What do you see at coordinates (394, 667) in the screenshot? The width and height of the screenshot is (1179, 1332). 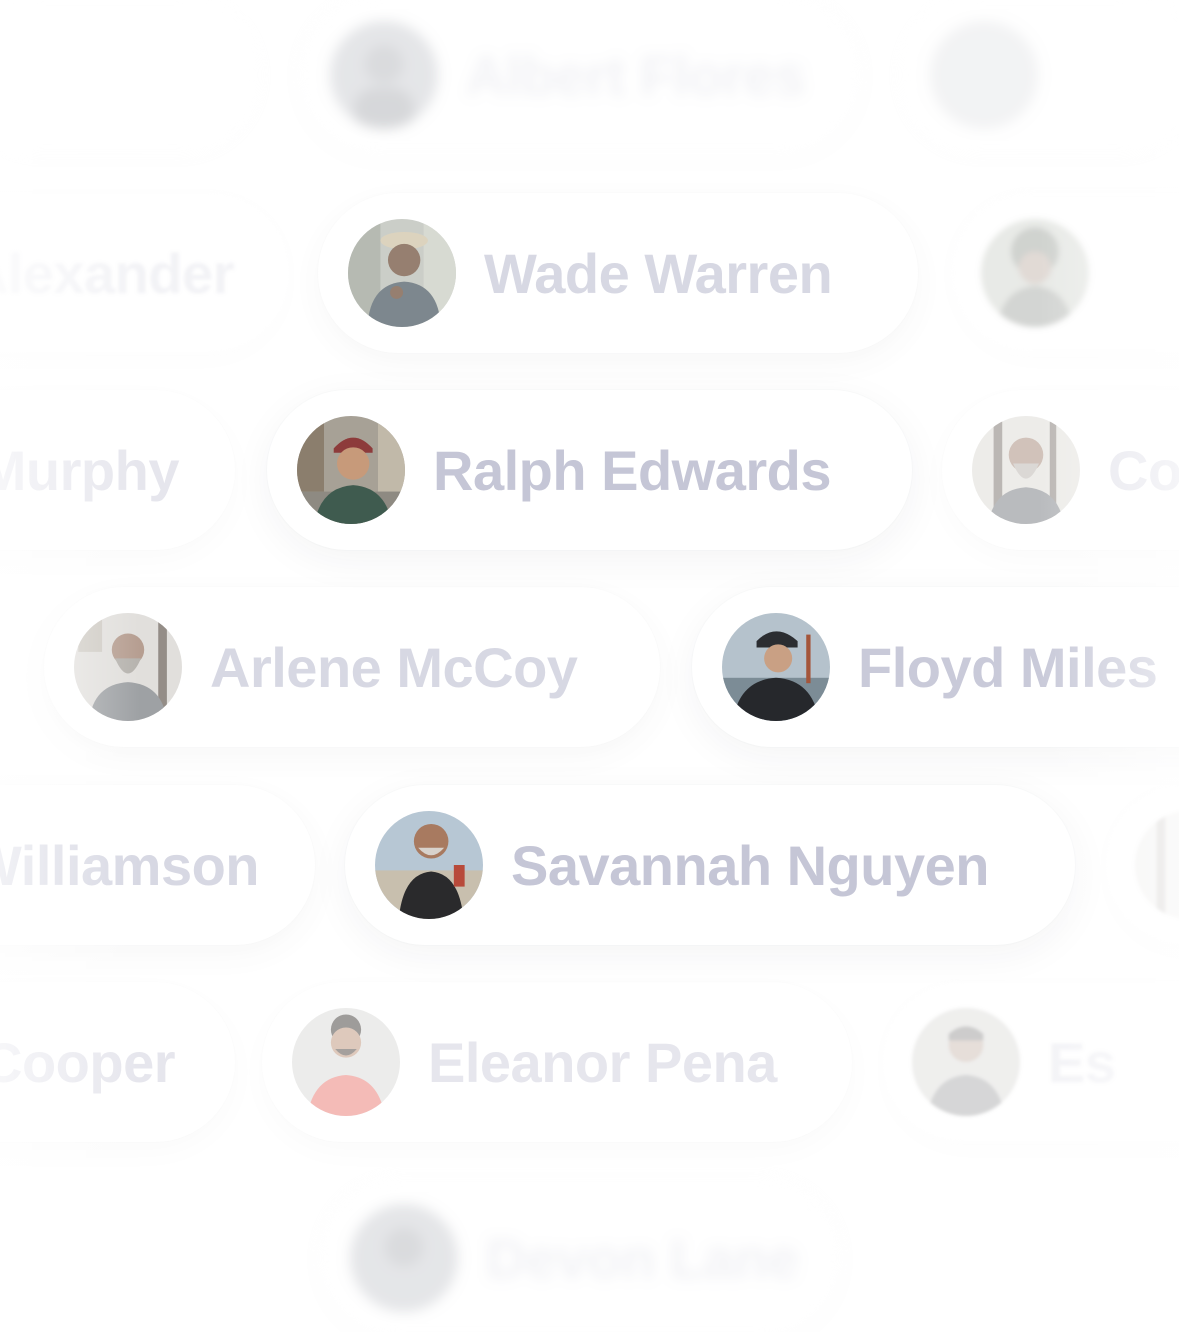 I see `person-name: Arlene McCoy` at bounding box center [394, 667].